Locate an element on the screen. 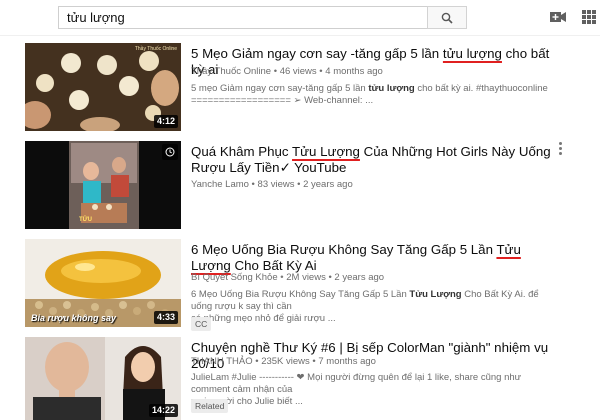 The height and width of the screenshot is (420, 600). cc-badge: CC is located at coordinates (201, 324).